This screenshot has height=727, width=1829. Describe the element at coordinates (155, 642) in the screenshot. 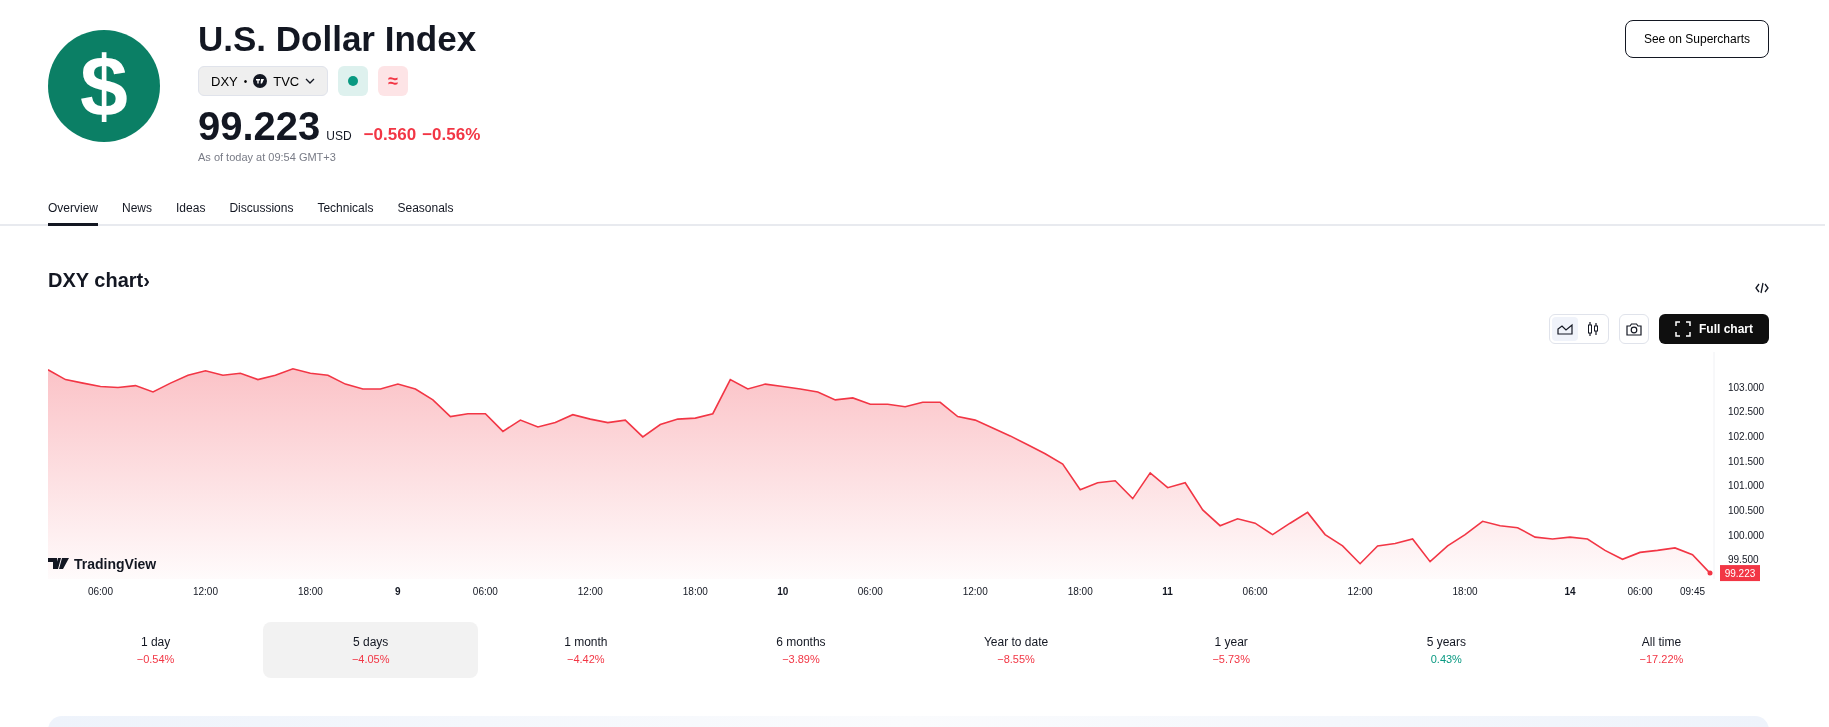

I see `period-label: 1 day` at that location.